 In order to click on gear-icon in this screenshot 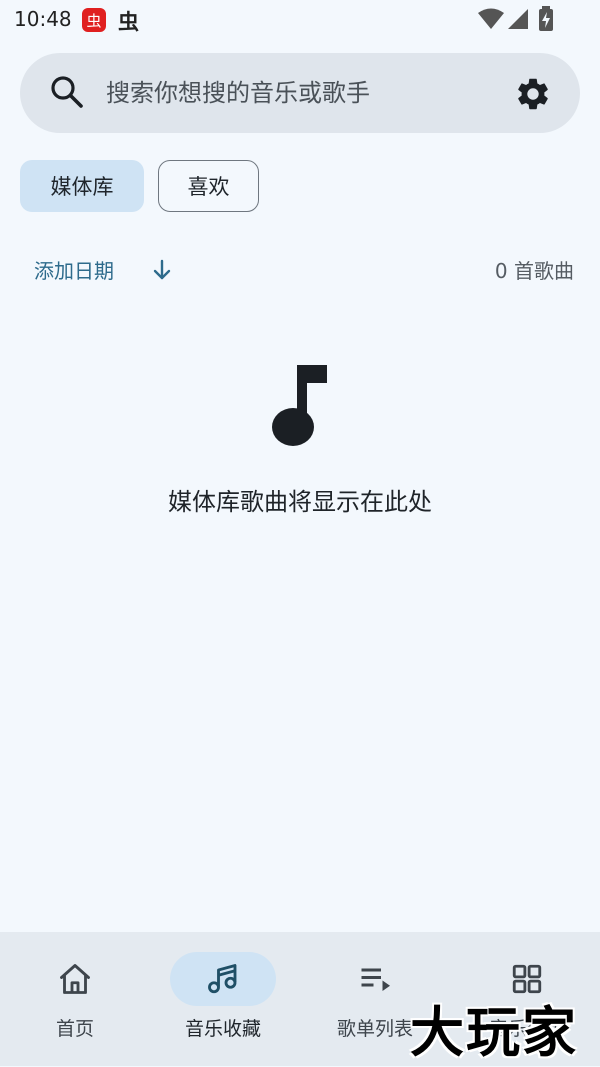, I will do `click(533, 94)`.